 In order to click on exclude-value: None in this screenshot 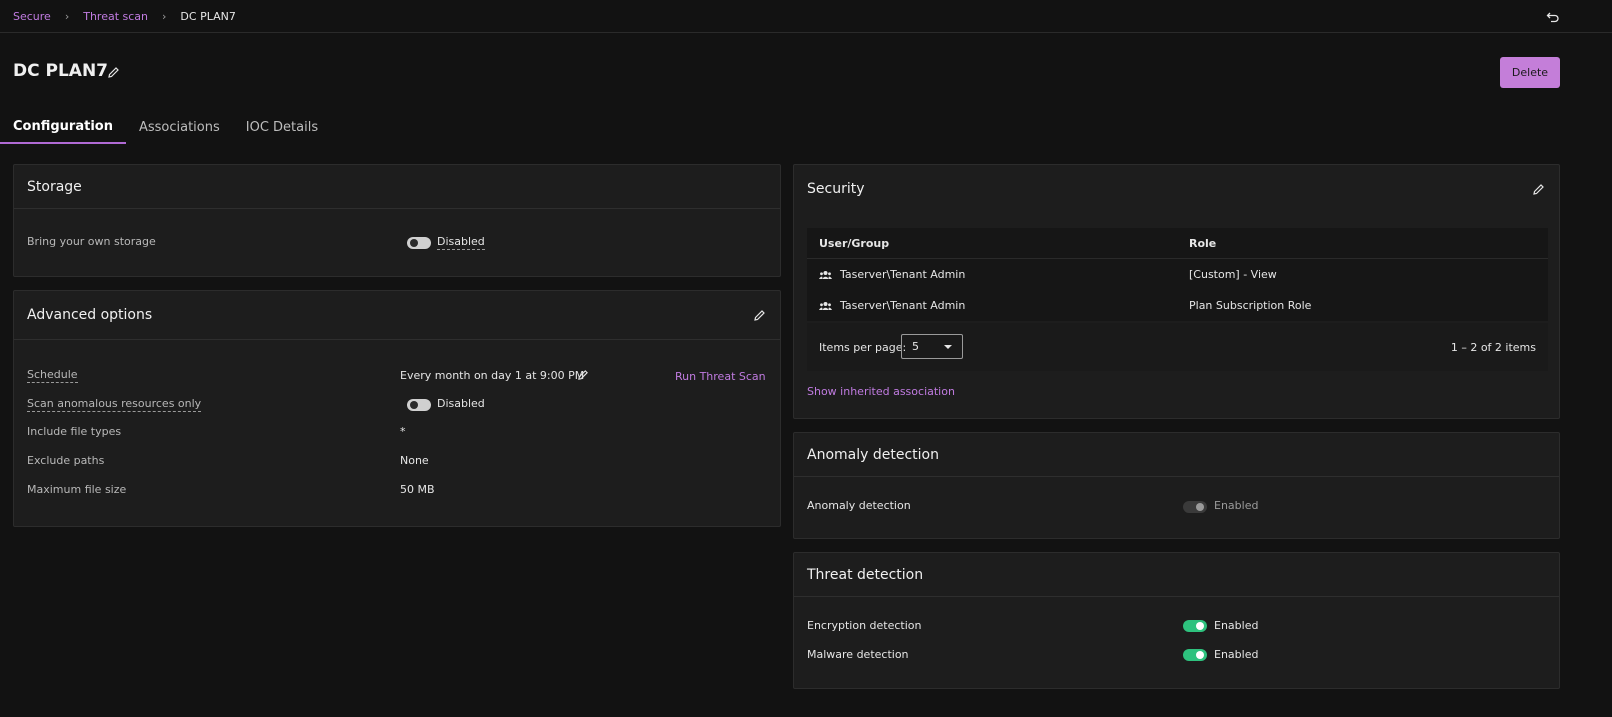, I will do `click(414, 460)`.